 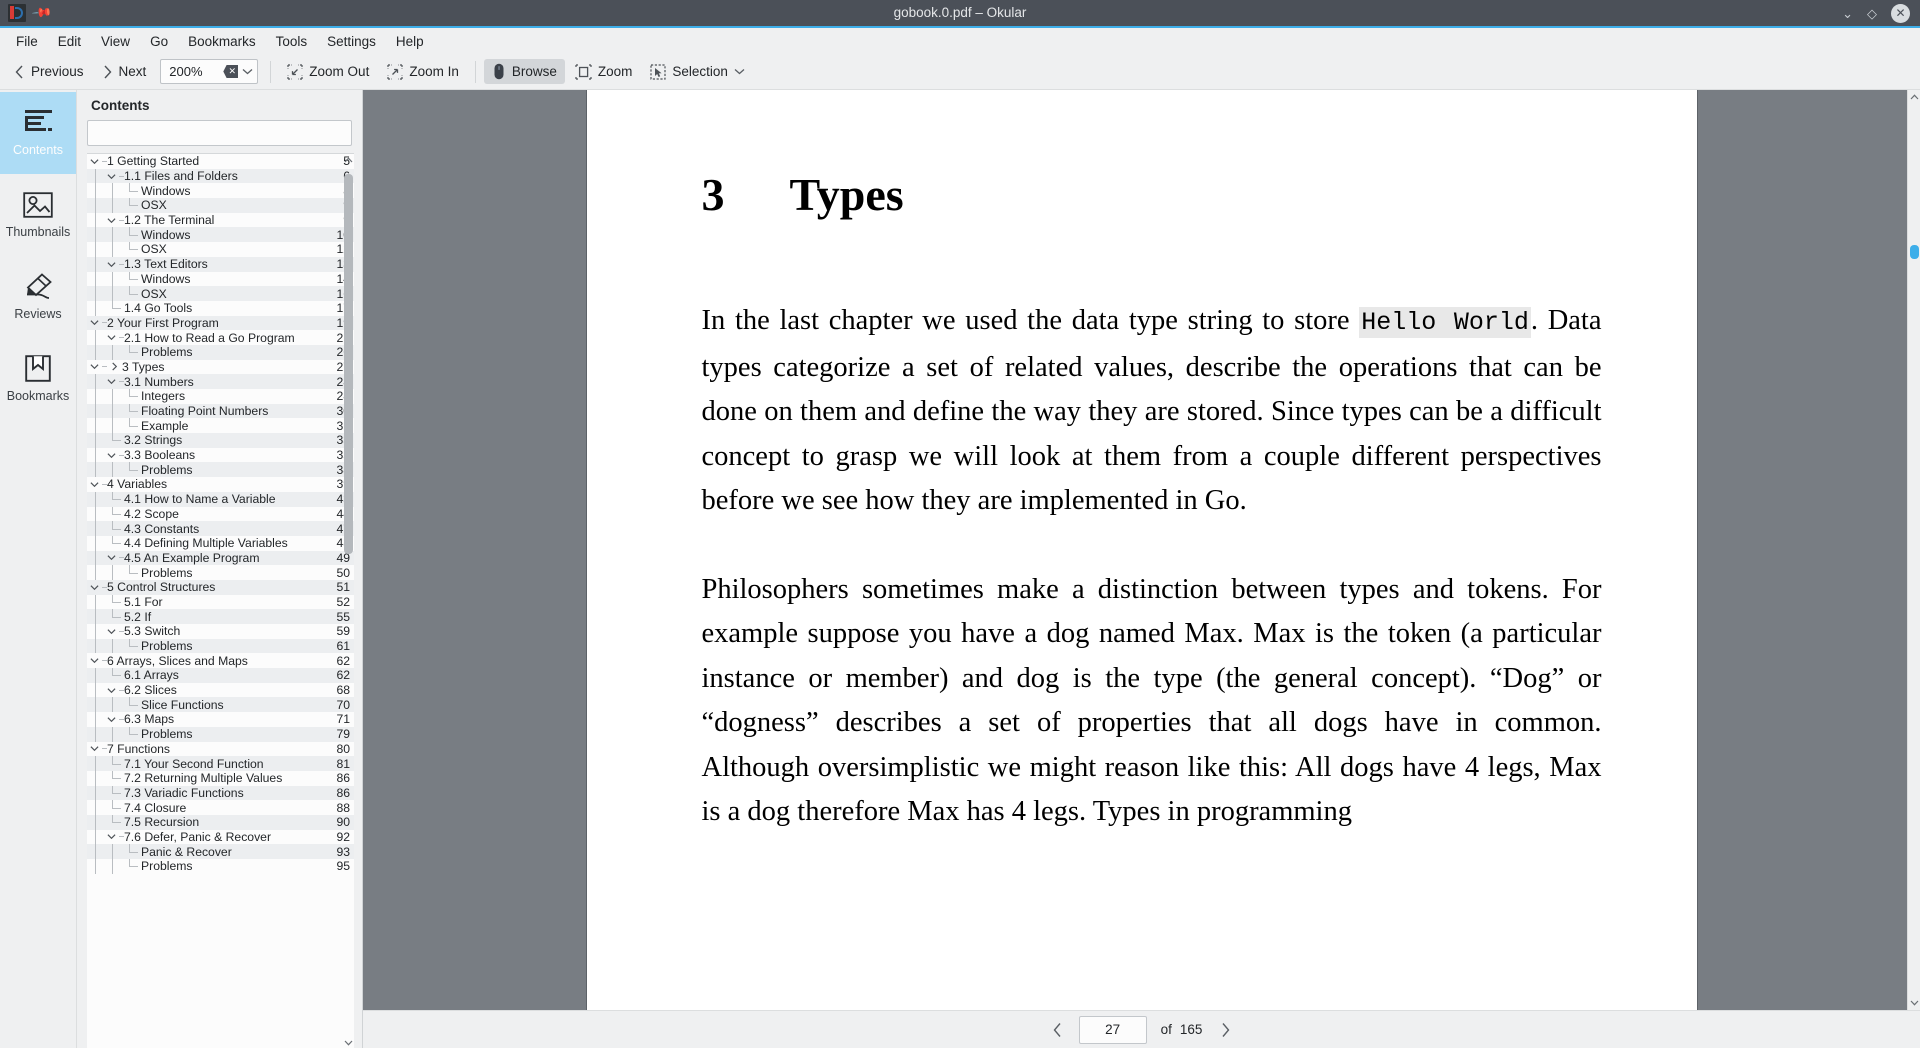 I want to click on toc-row: OSX16, so click(x=220, y=293).